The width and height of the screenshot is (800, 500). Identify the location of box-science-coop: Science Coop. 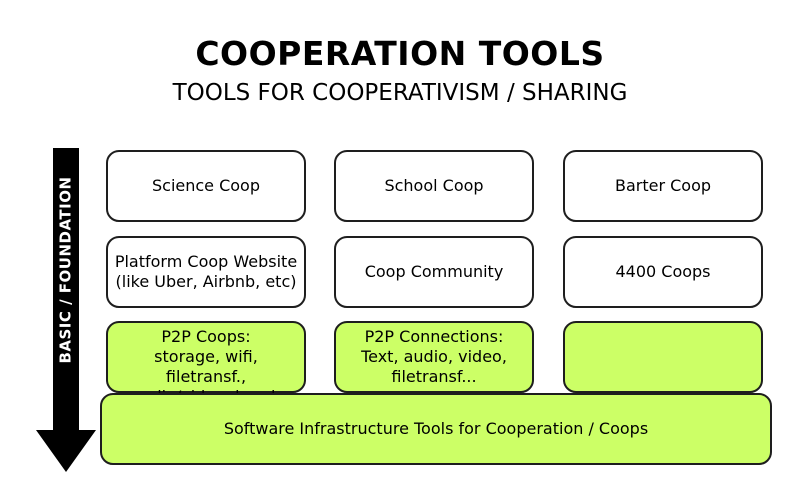
(206, 186).